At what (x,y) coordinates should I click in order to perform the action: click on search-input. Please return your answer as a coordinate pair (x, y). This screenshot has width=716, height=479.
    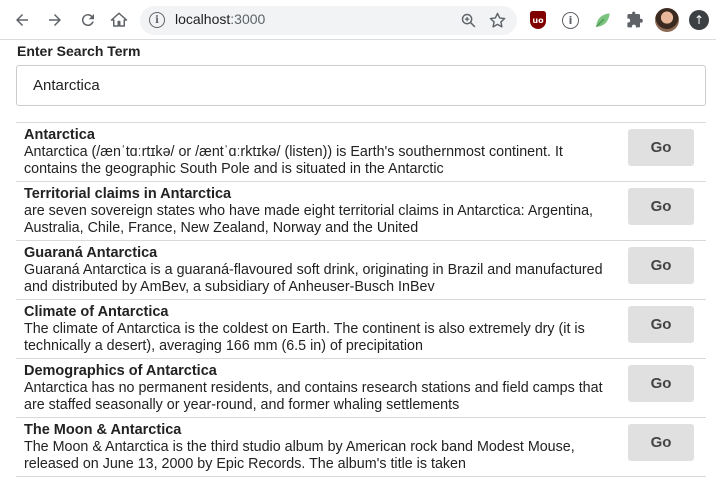
    Looking at the image, I should click on (361, 85).